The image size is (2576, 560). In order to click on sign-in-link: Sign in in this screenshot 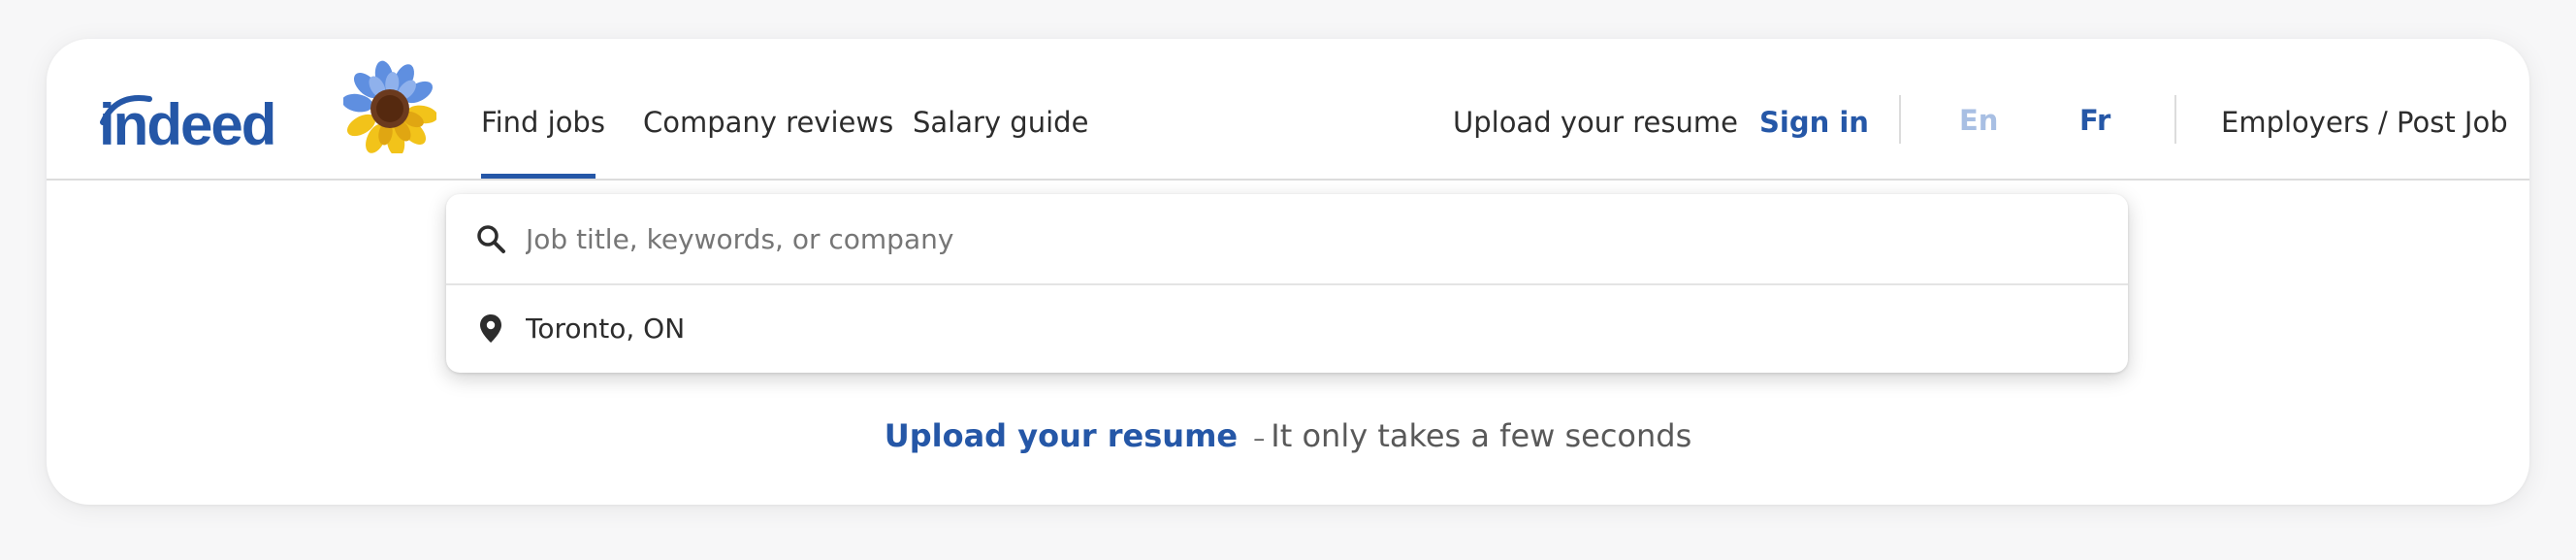, I will do `click(1814, 122)`.